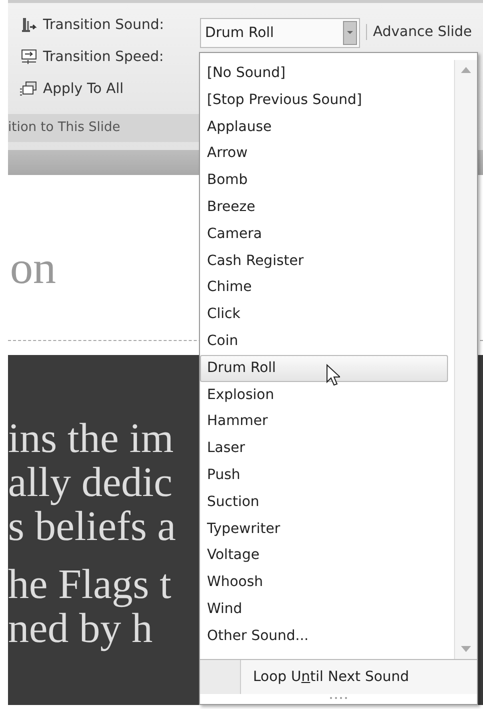 This screenshot has height=709, width=483. I want to click on sound-option: Push, so click(324, 475).